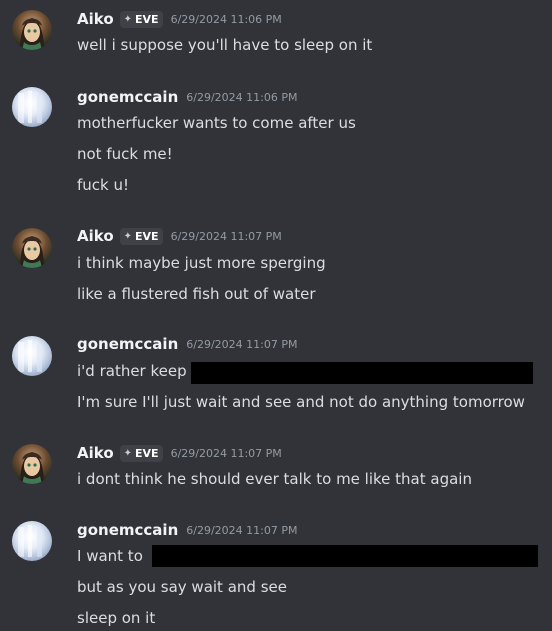 The height and width of the screenshot is (631, 552). Describe the element at coordinates (201, 263) in the screenshot. I see `message-text: i think maybe just more sperging` at that location.